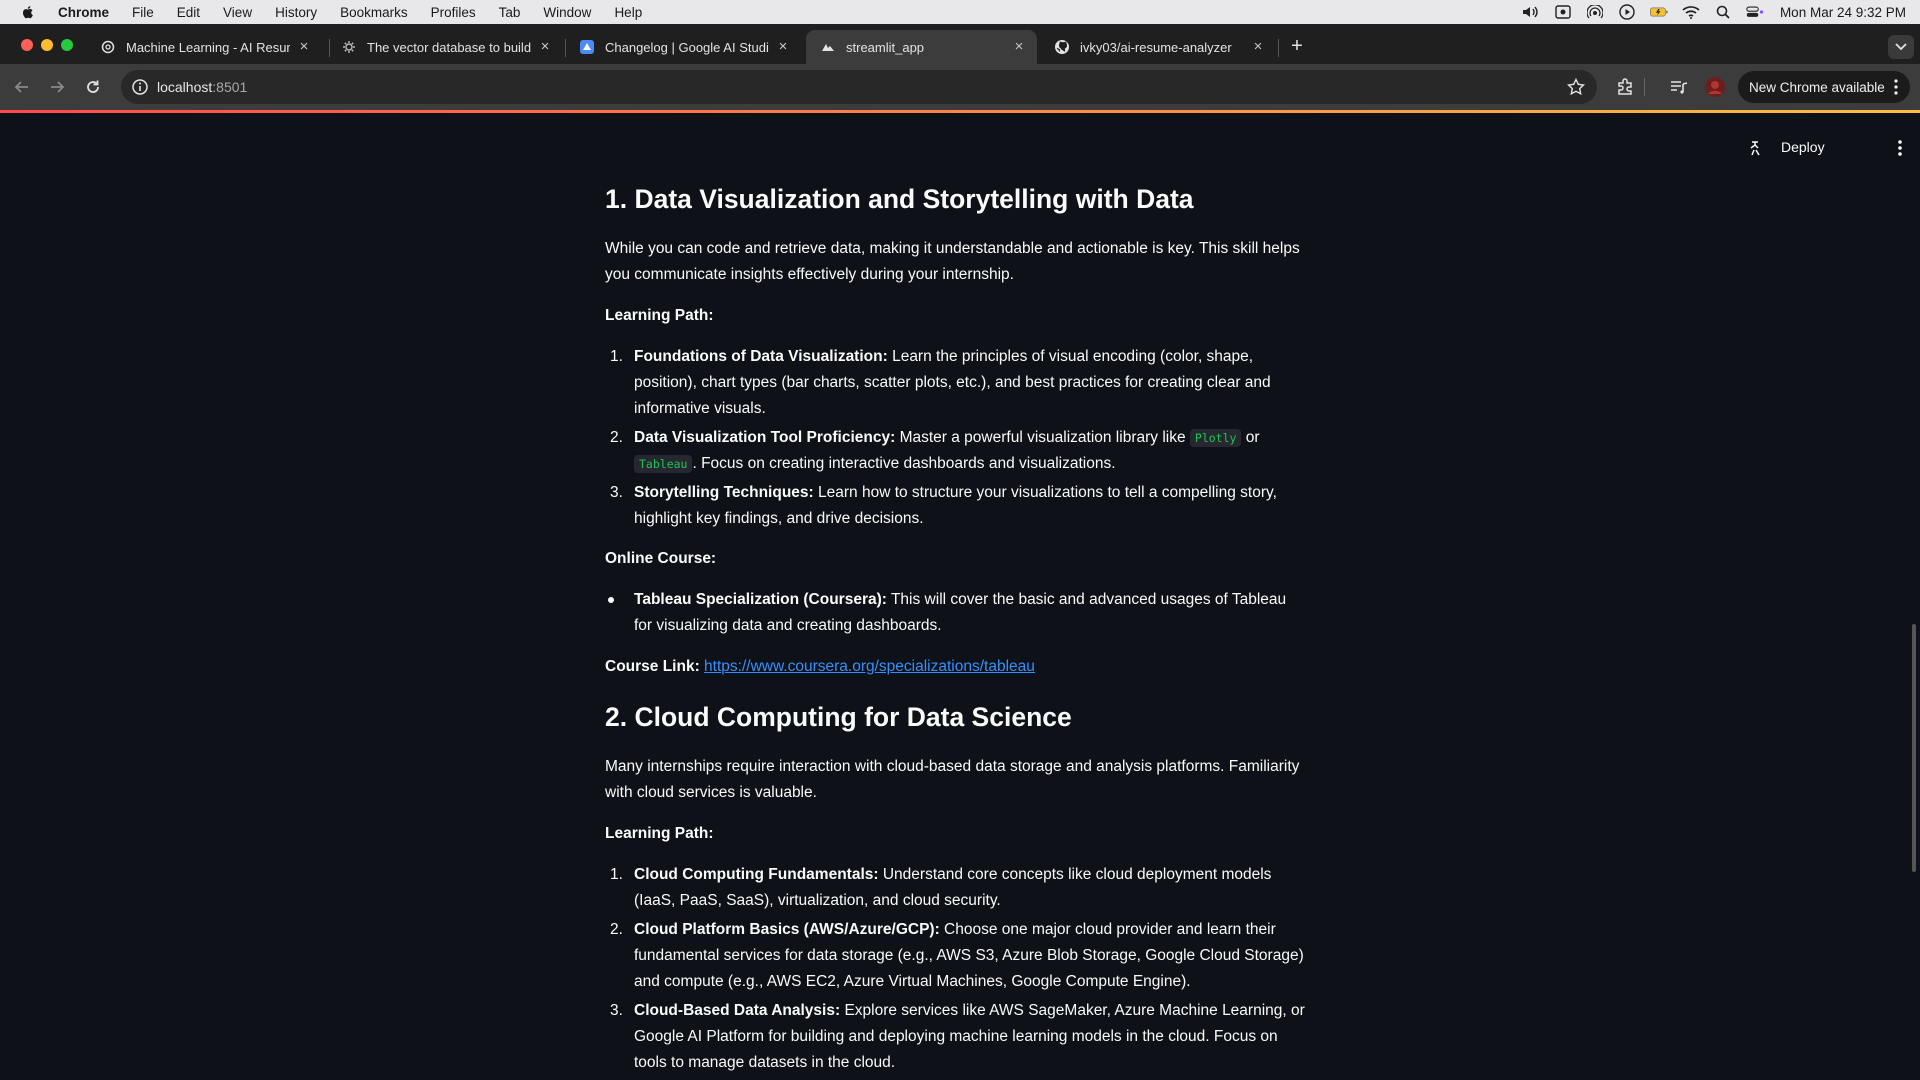 The image size is (1920, 1080). What do you see at coordinates (616, 356) in the screenshot?
I see `list-number: 1.` at bounding box center [616, 356].